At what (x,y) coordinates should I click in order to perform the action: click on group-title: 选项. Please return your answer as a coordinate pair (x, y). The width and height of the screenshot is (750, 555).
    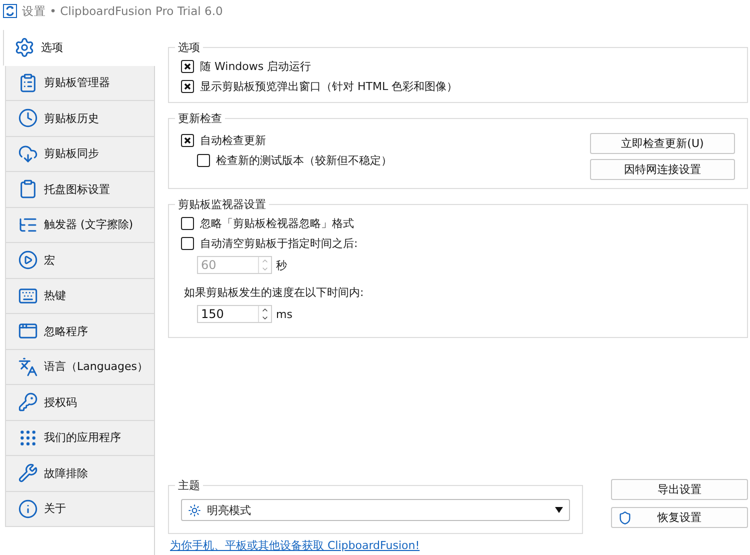
    Looking at the image, I should click on (189, 47).